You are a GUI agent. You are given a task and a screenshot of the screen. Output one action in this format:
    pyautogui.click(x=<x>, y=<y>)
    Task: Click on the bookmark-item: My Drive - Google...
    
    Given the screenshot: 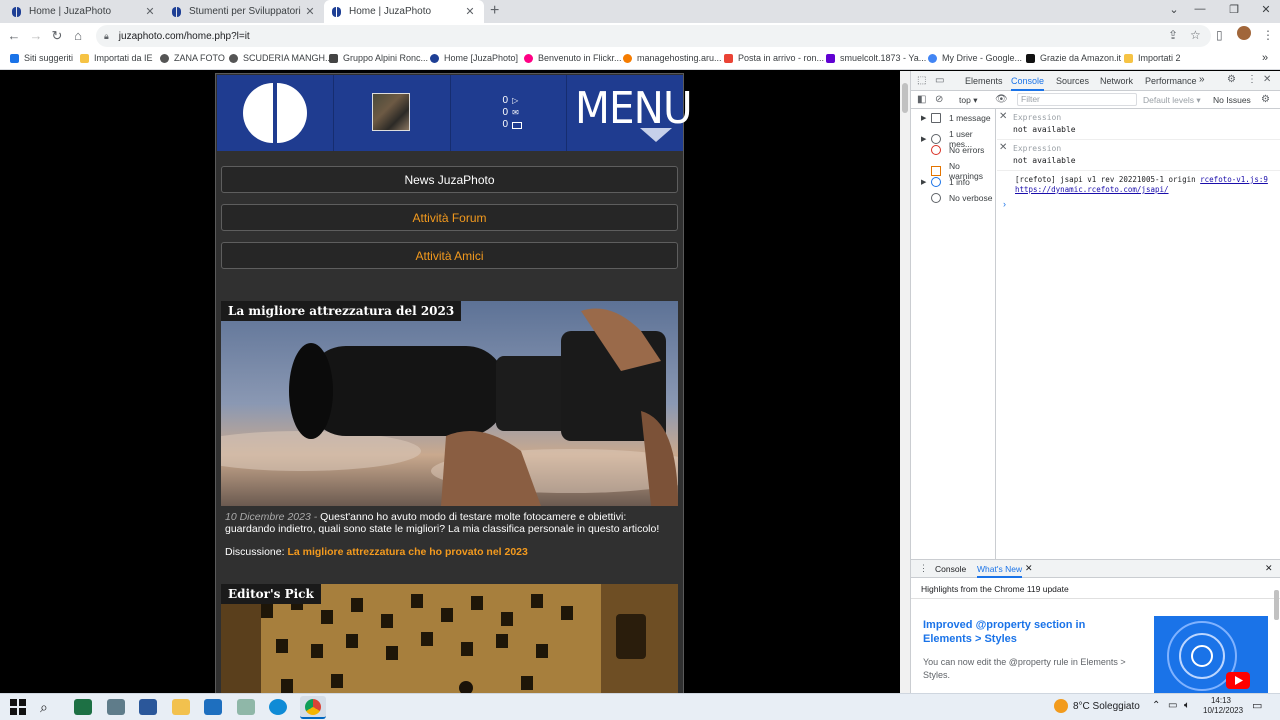 What is the action you would take?
    pyautogui.click(x=975, y=58)
    